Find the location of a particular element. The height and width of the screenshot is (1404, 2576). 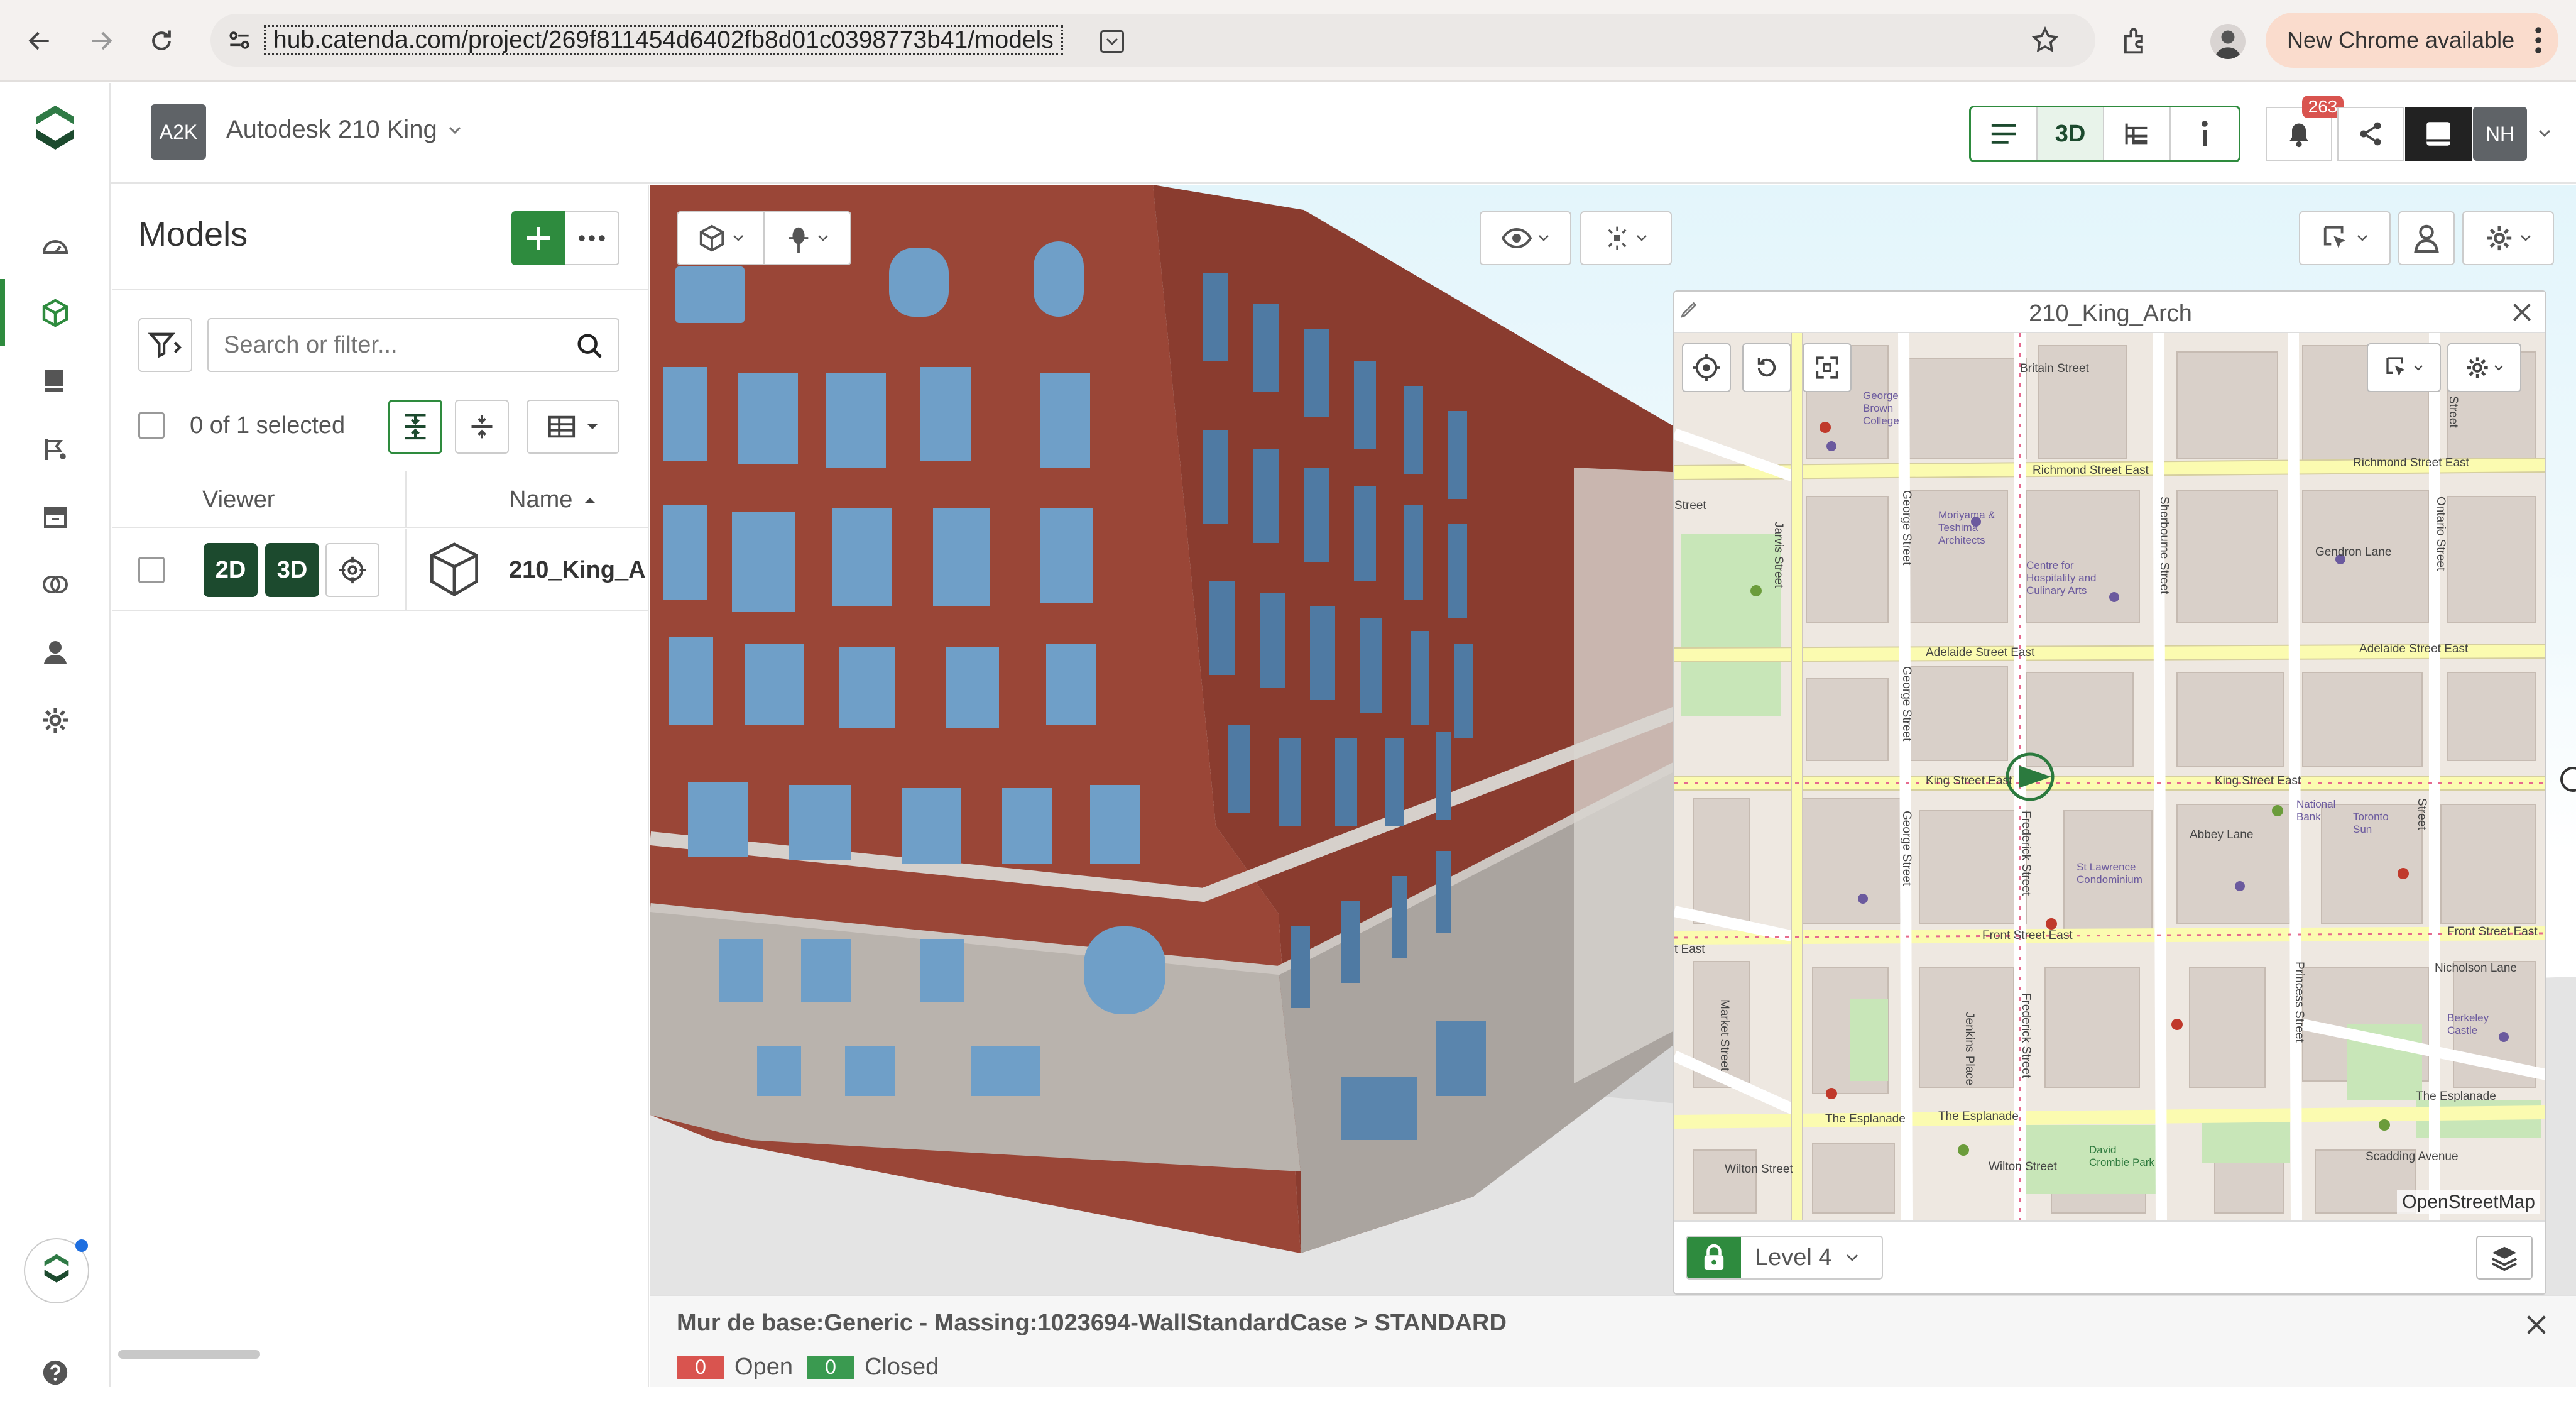

share-button is located at coordinates (2370, 134).